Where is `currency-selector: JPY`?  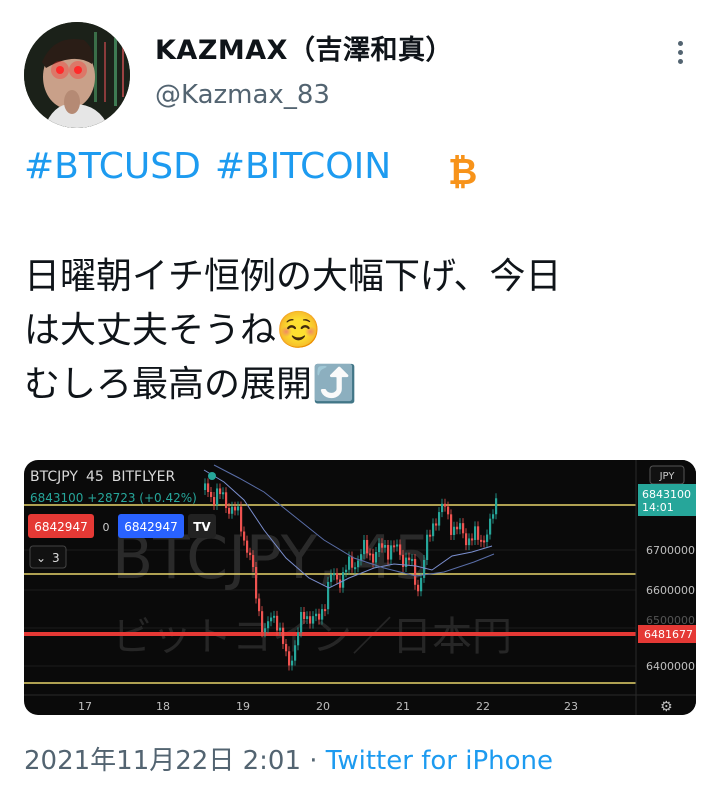 currency-selector: JPY is located at coordinates (667, 476).